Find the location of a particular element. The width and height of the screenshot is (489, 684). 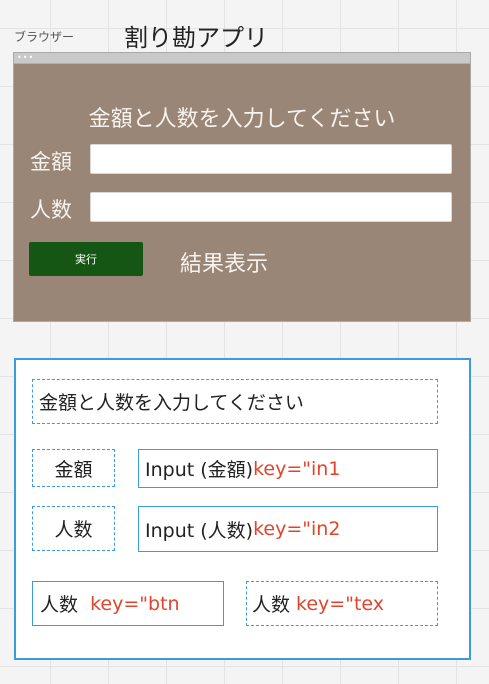

people-input is located at coordinates (271, 207).